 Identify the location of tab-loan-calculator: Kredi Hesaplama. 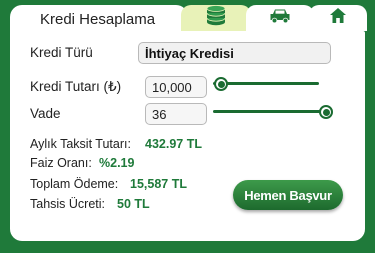
(99, 19).